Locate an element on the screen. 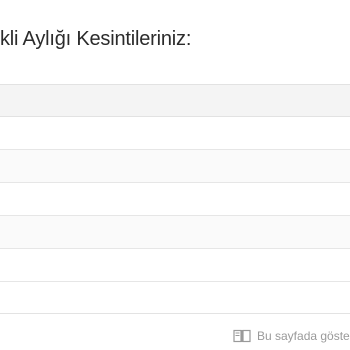 This screenshot has width=350, height=350. table-bottom-divider is located at coordinates (175, 313).